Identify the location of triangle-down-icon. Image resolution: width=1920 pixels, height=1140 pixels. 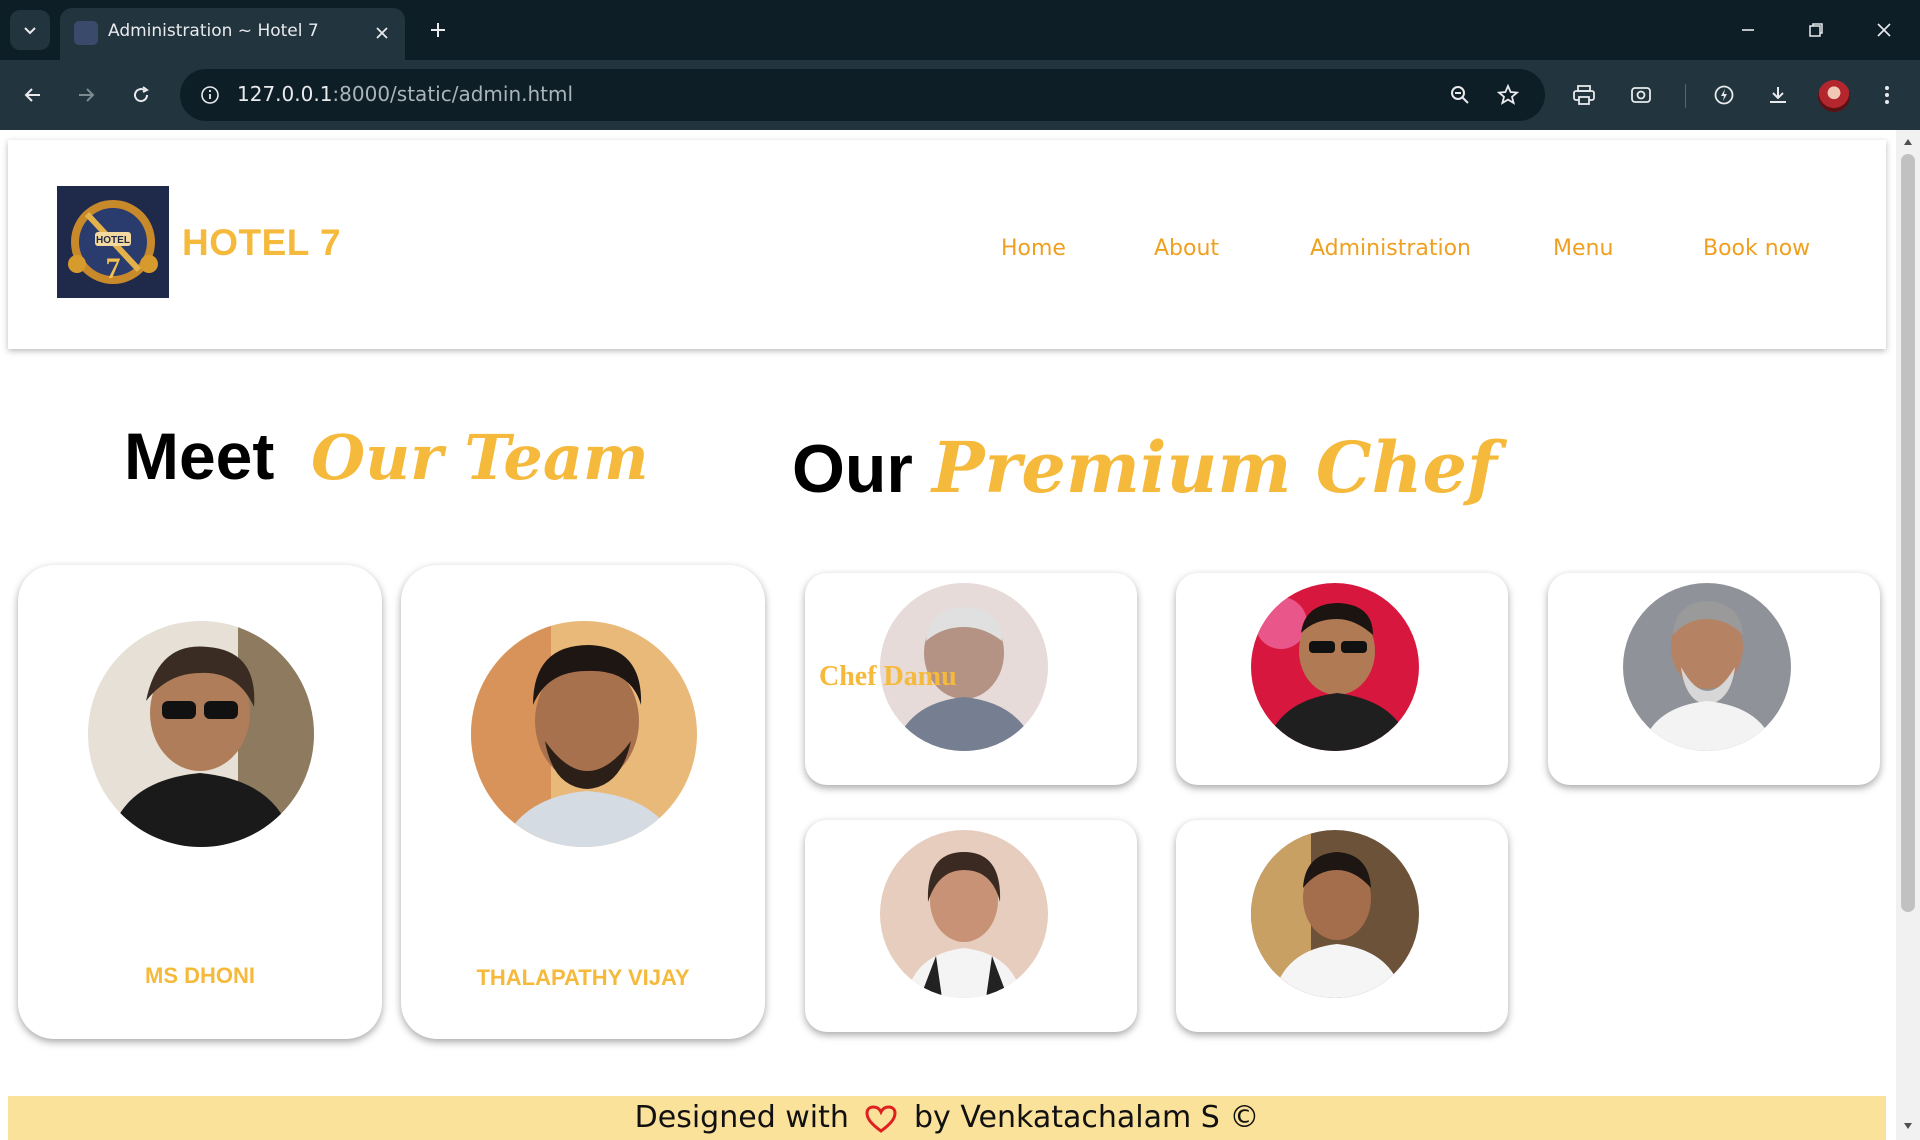
(1908, 1126).